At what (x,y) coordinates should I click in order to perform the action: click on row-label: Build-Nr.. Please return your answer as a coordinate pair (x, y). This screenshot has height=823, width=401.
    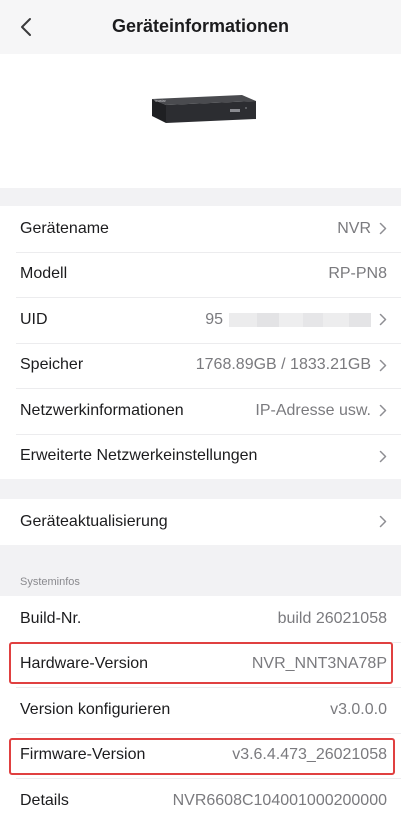
    Looking at the image, I should click on (51, 618).